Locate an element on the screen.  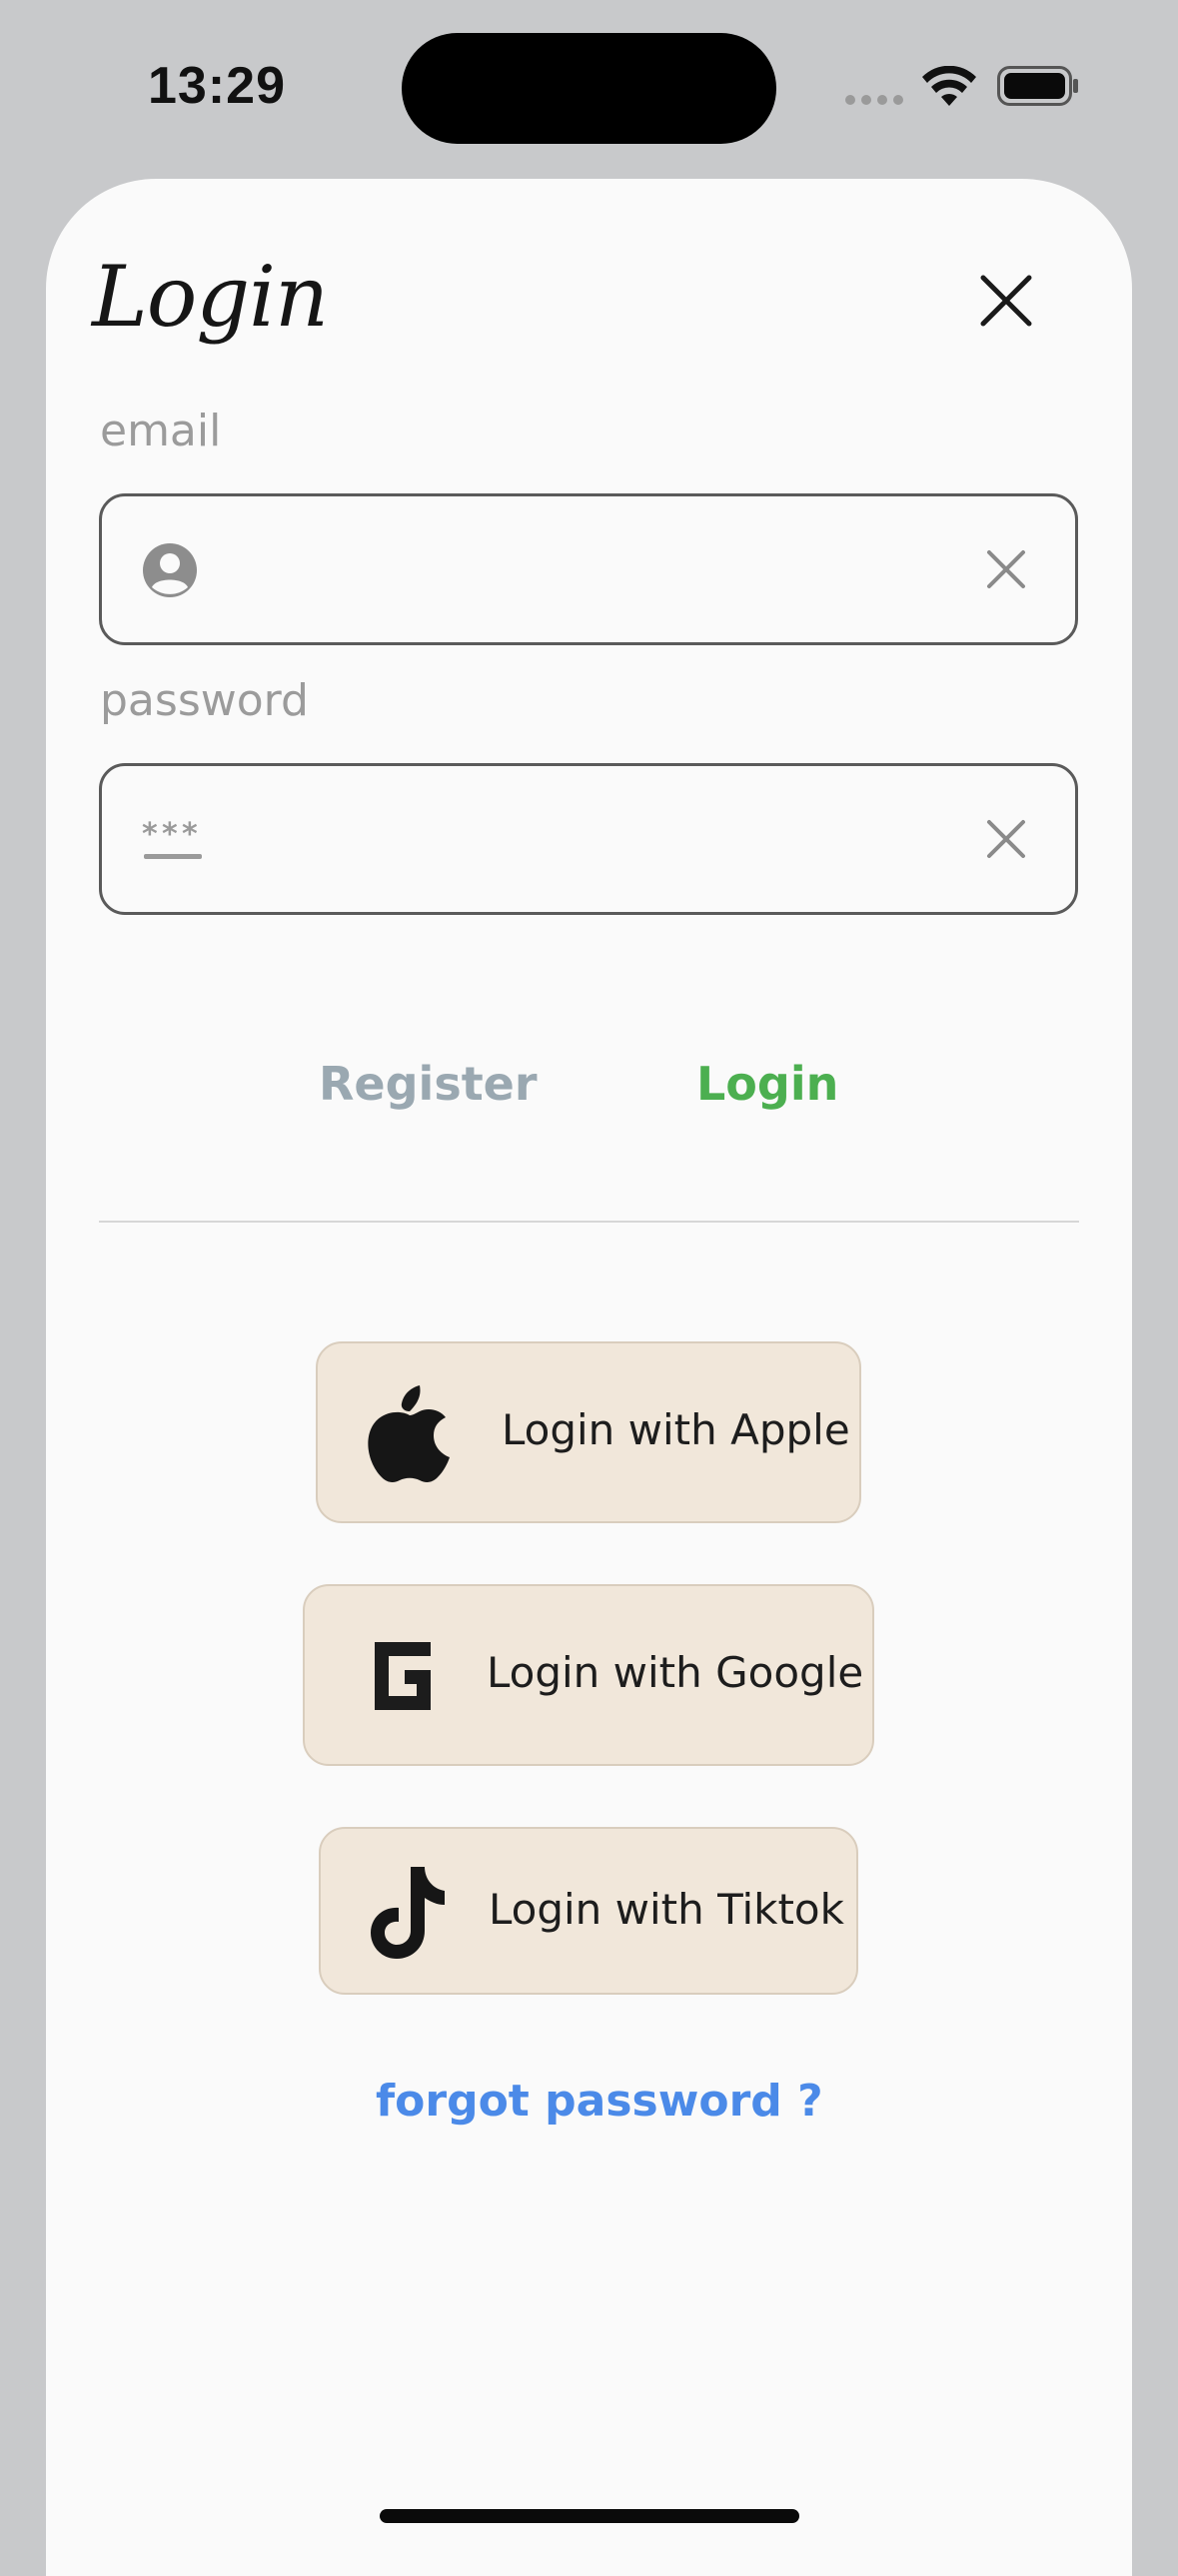
divider is located at coordinates (589, 1222).